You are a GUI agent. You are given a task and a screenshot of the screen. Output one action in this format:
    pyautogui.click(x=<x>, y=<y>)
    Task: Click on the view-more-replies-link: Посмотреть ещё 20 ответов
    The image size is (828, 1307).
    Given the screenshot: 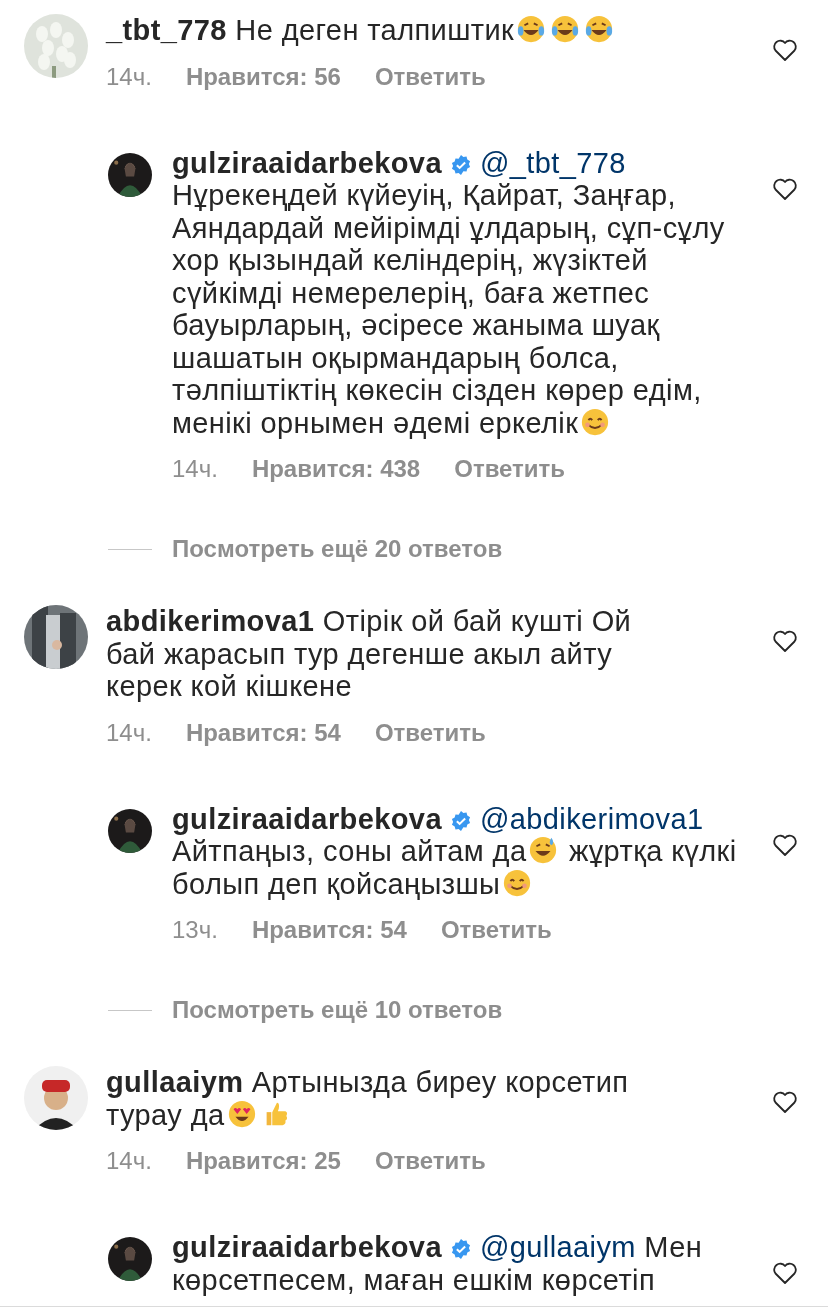 What is the action you would take?
    pyautogui.click(x=337, y=549)
    